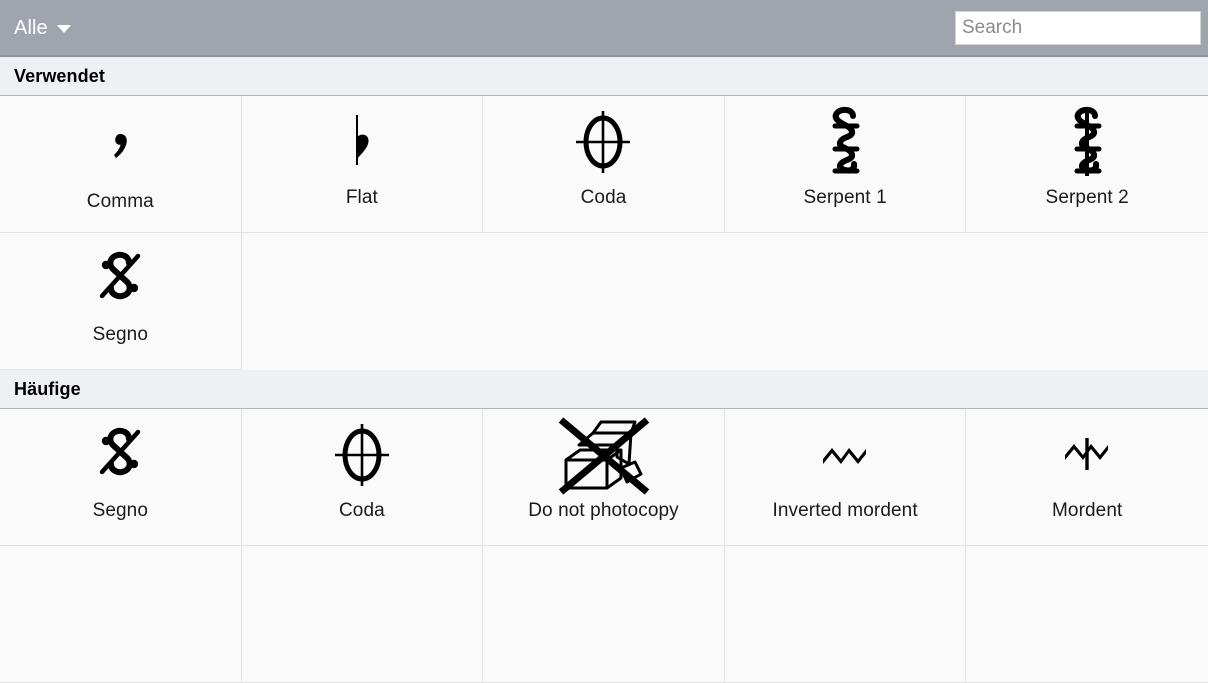  Describe the element at coordinates (604, 76) in the screenshot. I see `section-header-verwendet: Verwendet` at that location.